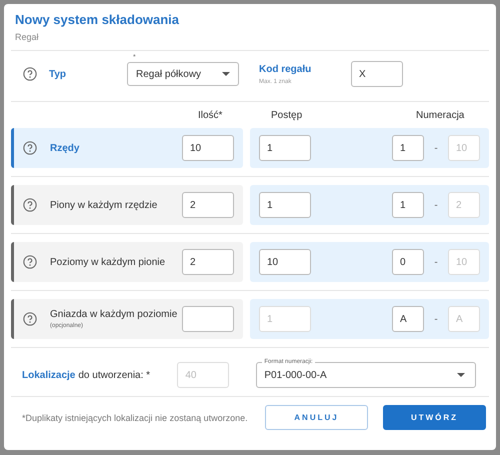 The image size is (500, 455). I want to click on create-button: UTWÓRZ, so click(434, 417).